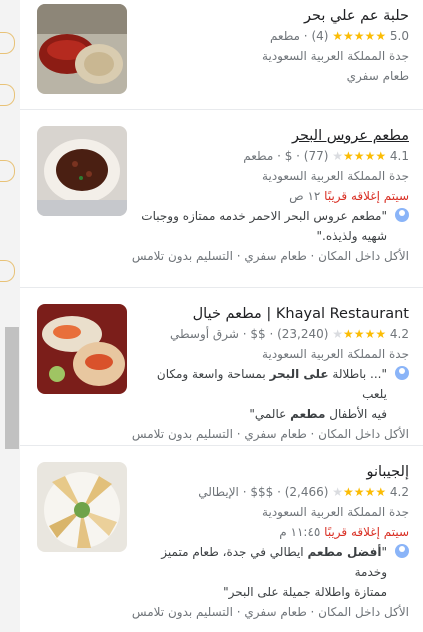  I want to click on scrollbar-thumb, so click(12, 388).